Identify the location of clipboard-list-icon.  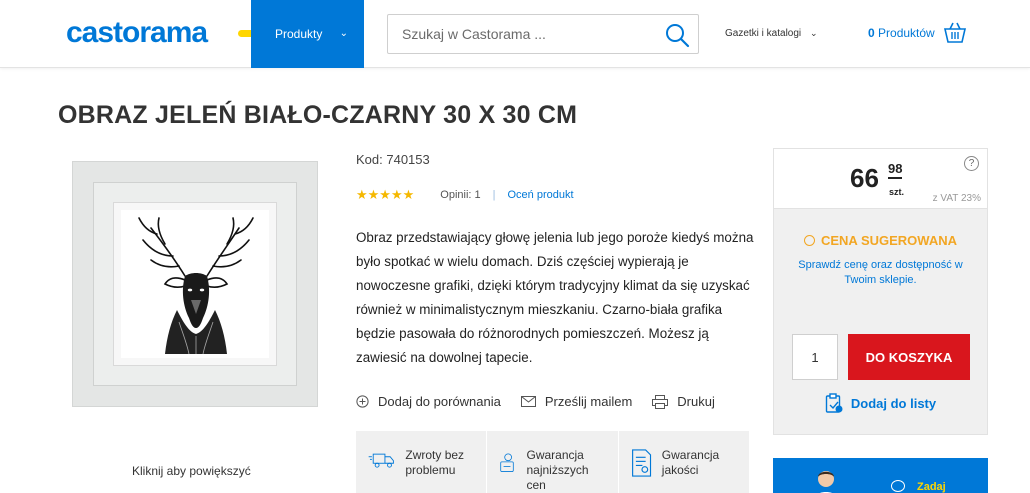
(834, 403).